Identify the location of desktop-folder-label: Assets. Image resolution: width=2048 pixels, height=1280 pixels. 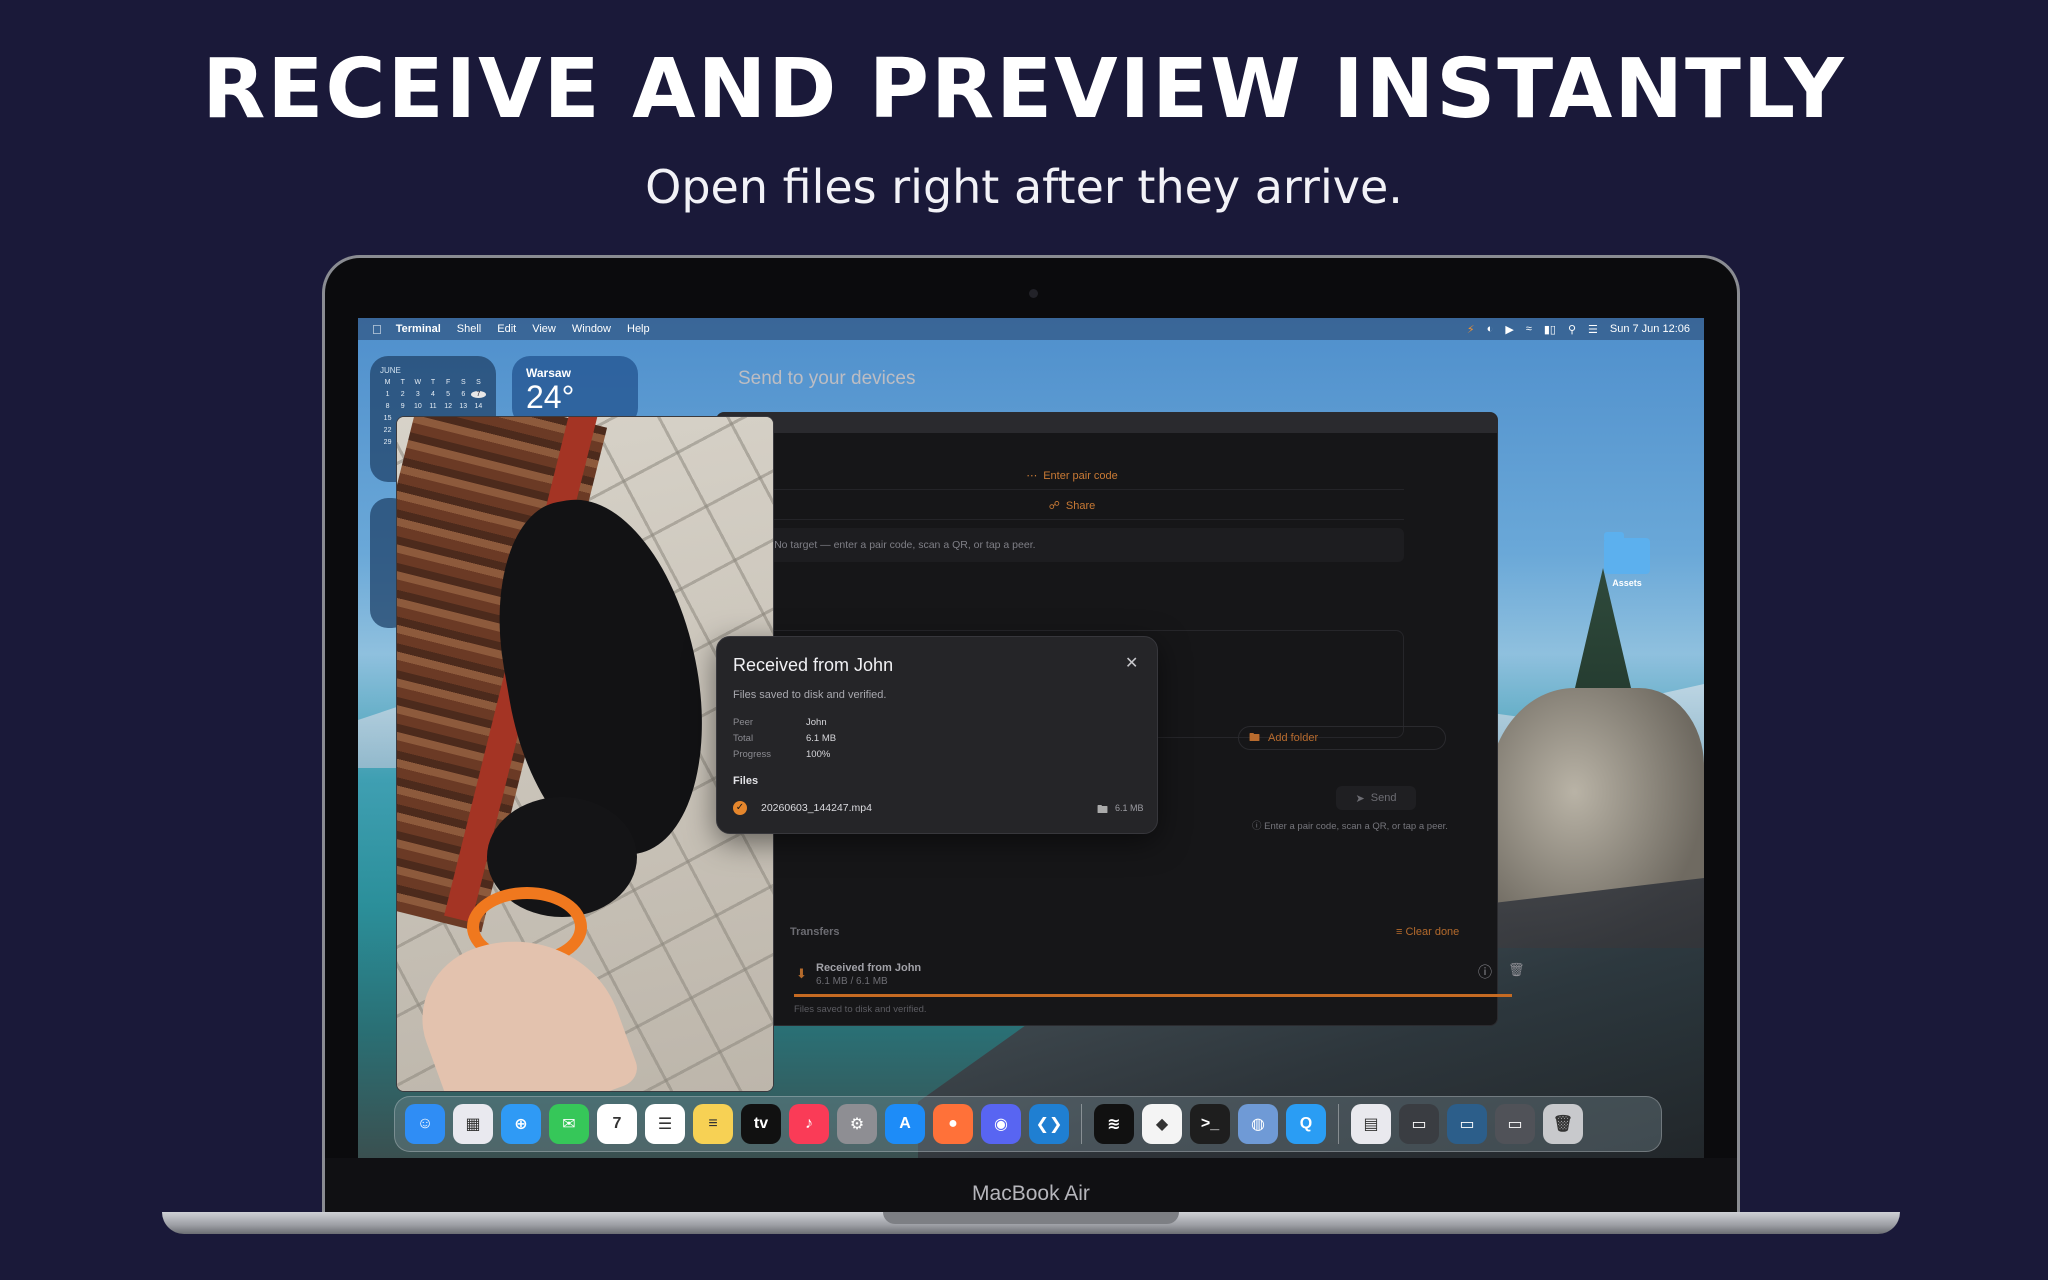
(1627, 583).